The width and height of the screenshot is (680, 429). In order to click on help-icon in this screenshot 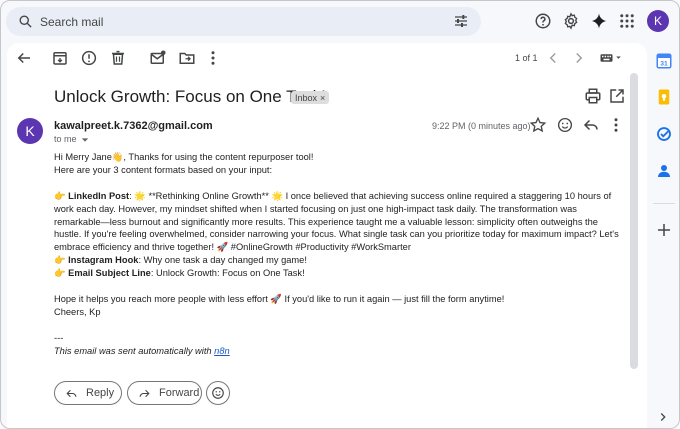, I will do `click(543, 21)`.